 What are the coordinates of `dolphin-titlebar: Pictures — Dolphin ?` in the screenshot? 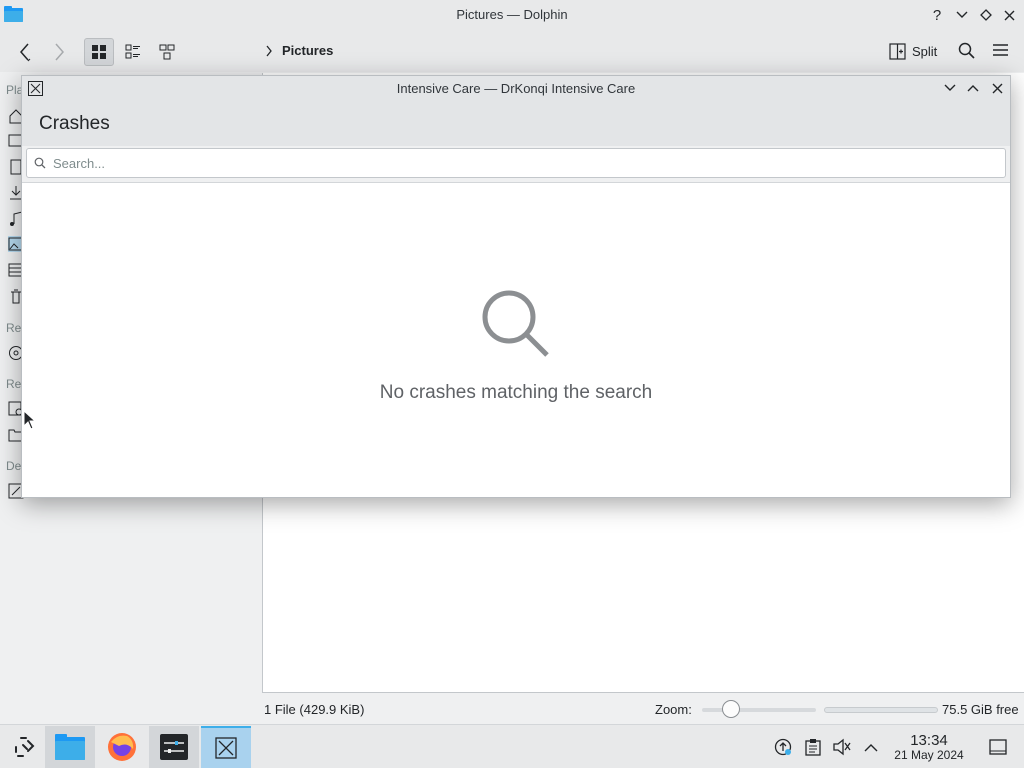 It's located at (512, 15).